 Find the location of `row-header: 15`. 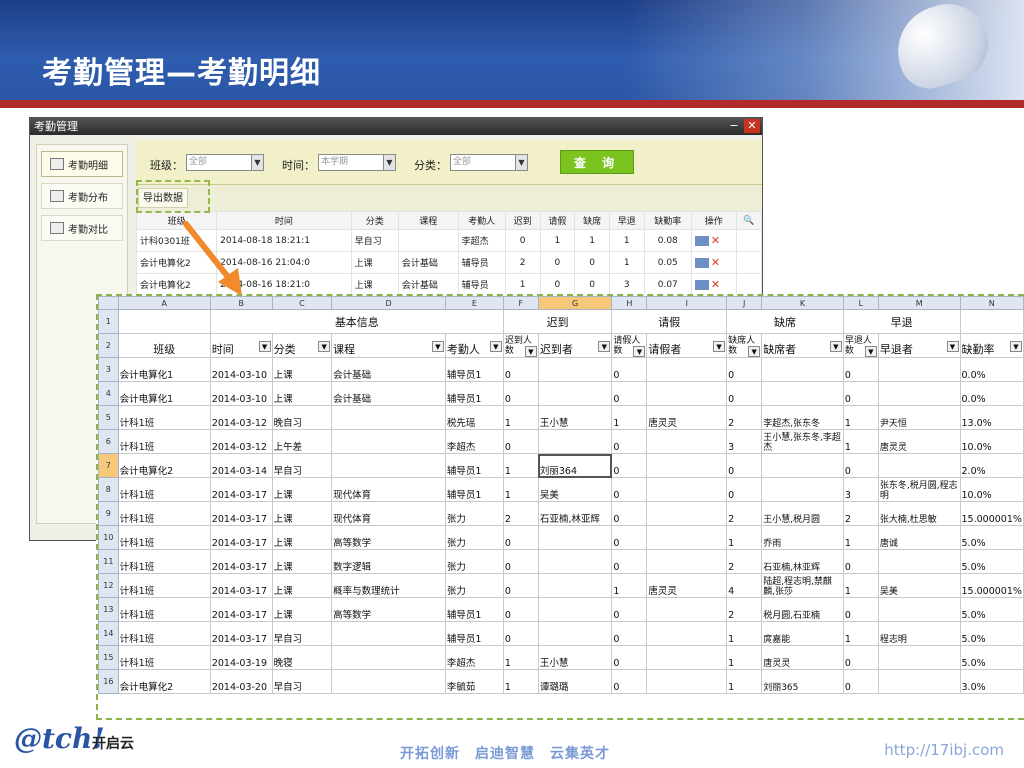

row-header: 15 is located at coordinates (108, 657).